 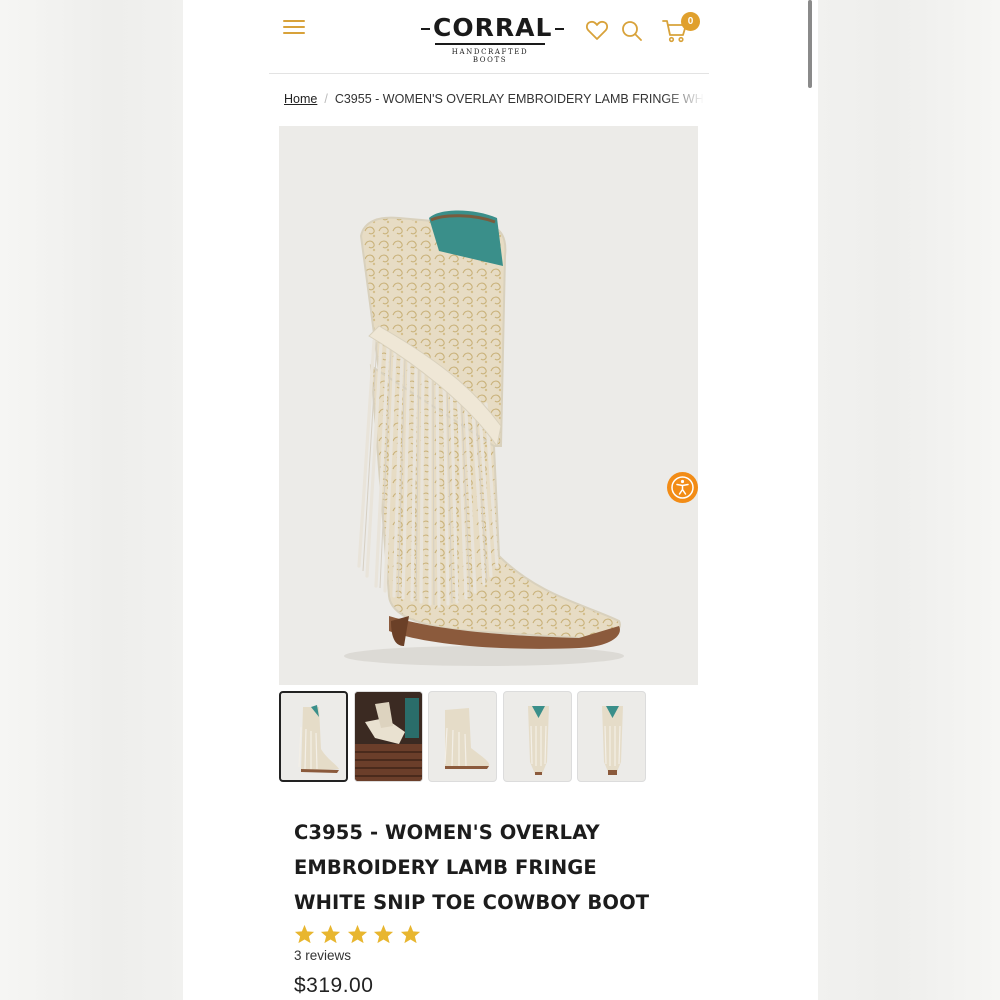 I want to click on scrollbar, so click(x=810, y=44).